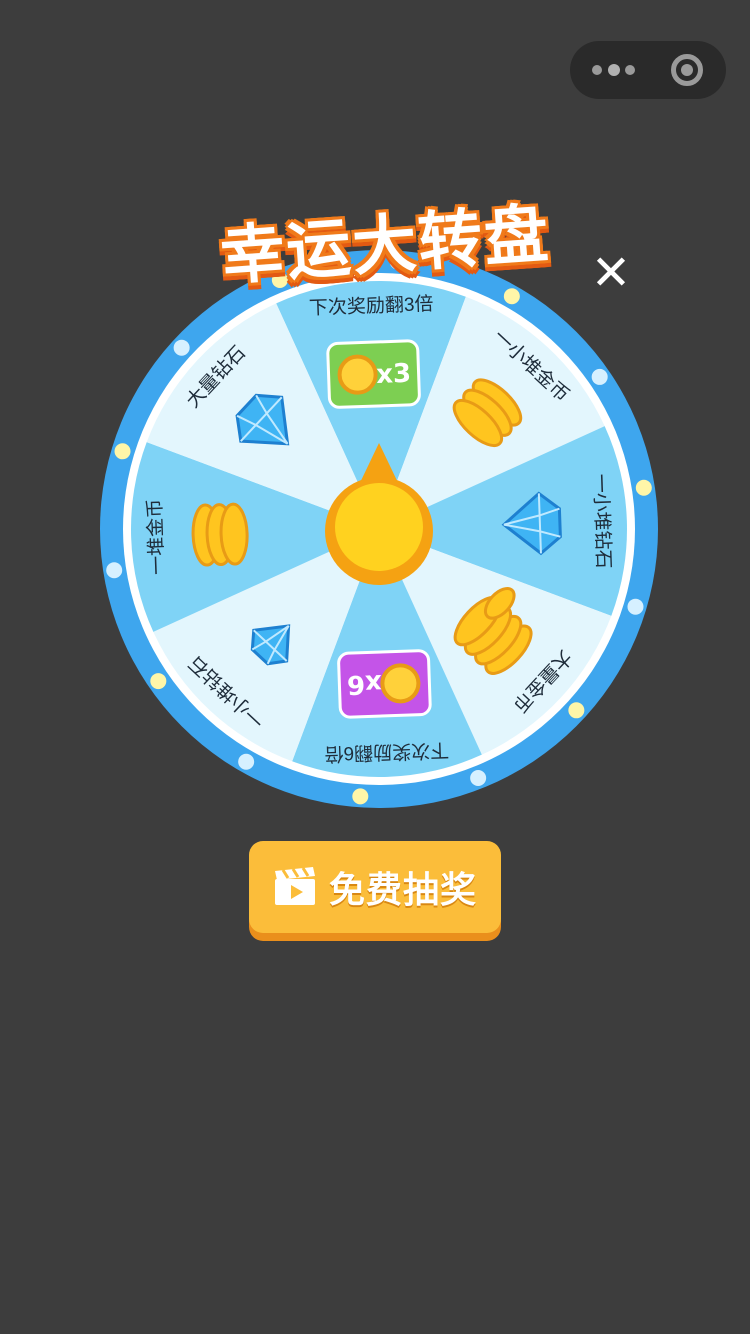 Image resolution: width=750 pixels, height=1334 pixels. I want to click on coin-stack-icon, so click(220, 534).